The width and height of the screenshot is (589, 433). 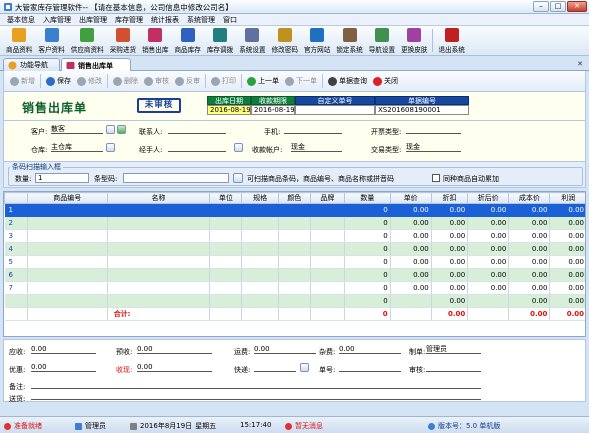 What do you see at coordinates (62, 178) in the screenshot?
I see `qty-input: 1` at bounding box center [62, 178].